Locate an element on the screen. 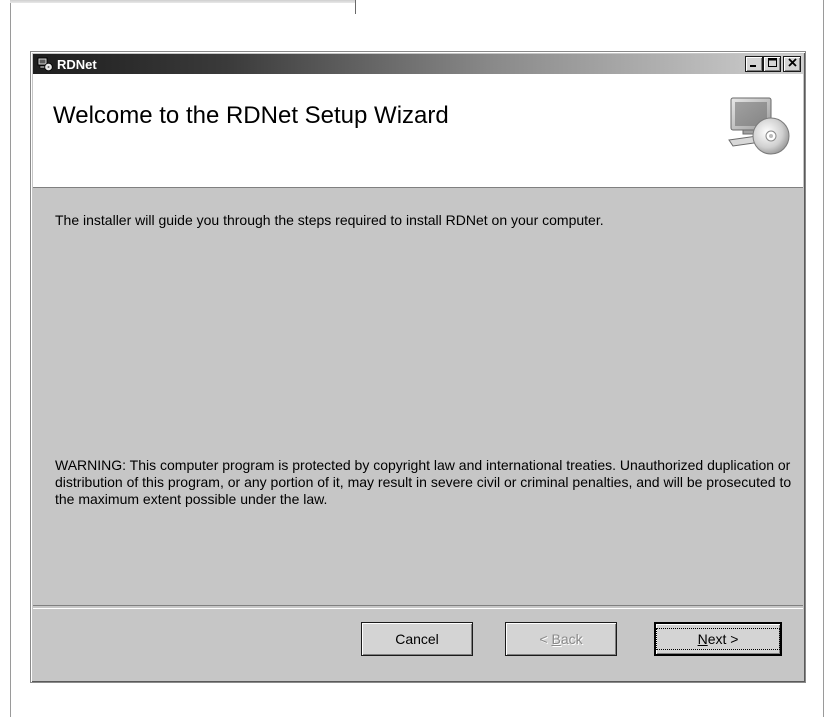 The height and width of the screenshot is (717, 824). minimize-icon is located at coordinates (754, 64).